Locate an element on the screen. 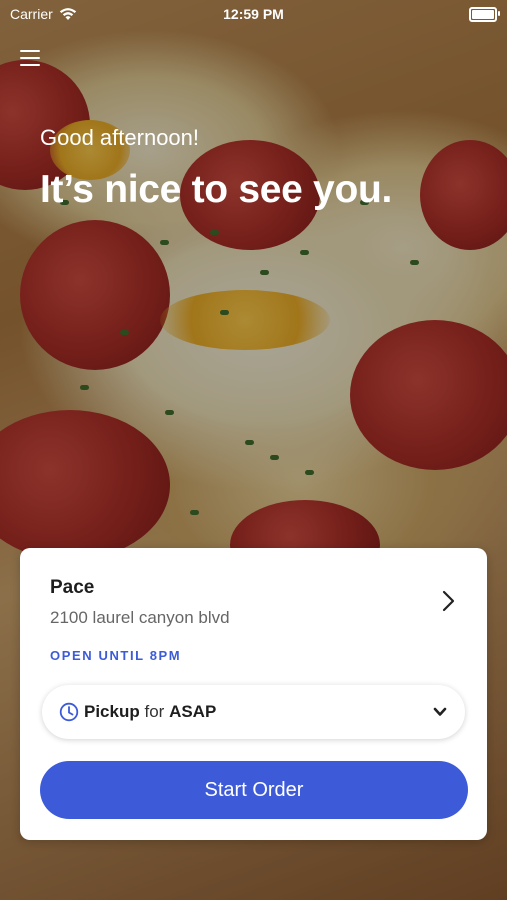 The width and height of the screenshot is (507, 900). clock-icon is located at coordinates (69, 712).